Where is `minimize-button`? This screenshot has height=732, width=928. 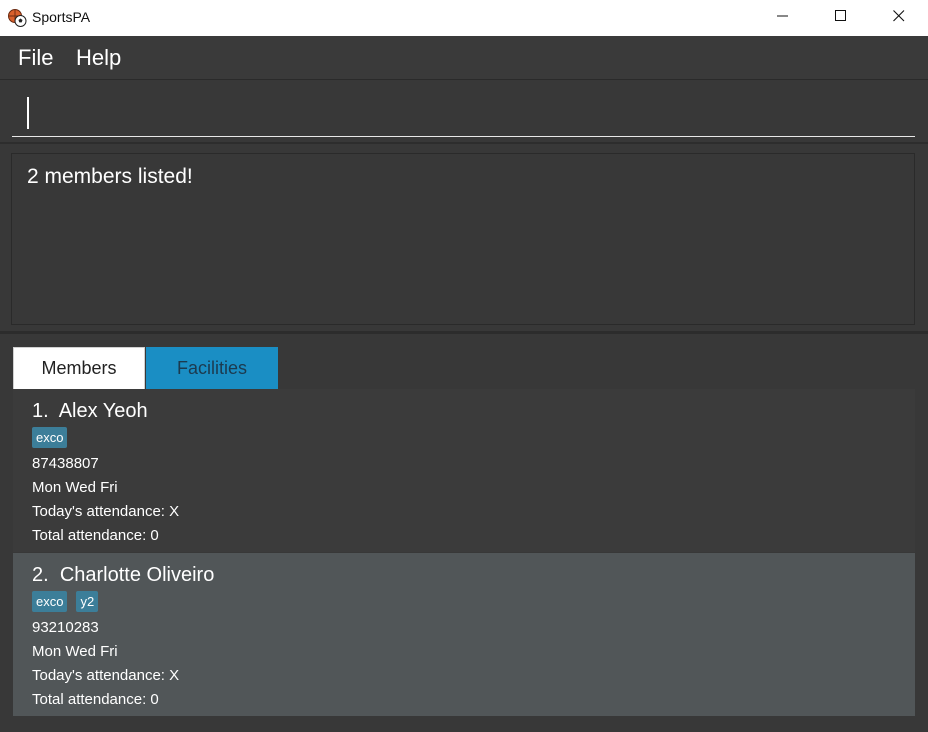 minimize-button is located at coordinates (783, 18).